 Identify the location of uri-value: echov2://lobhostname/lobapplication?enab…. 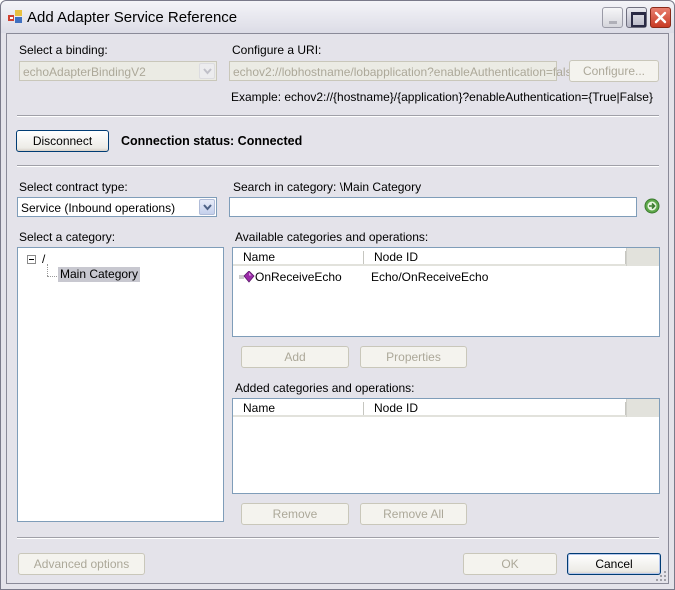
(406, 72).